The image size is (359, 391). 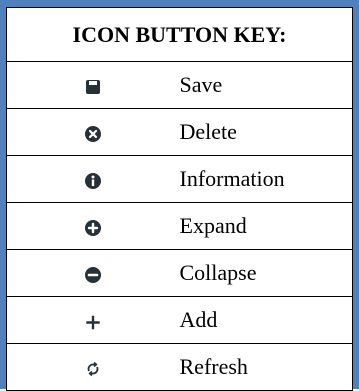 What do you see at coordinates (93, 134) in the screenshot?
I see `delete-icon` at bounding box center [93, 134].